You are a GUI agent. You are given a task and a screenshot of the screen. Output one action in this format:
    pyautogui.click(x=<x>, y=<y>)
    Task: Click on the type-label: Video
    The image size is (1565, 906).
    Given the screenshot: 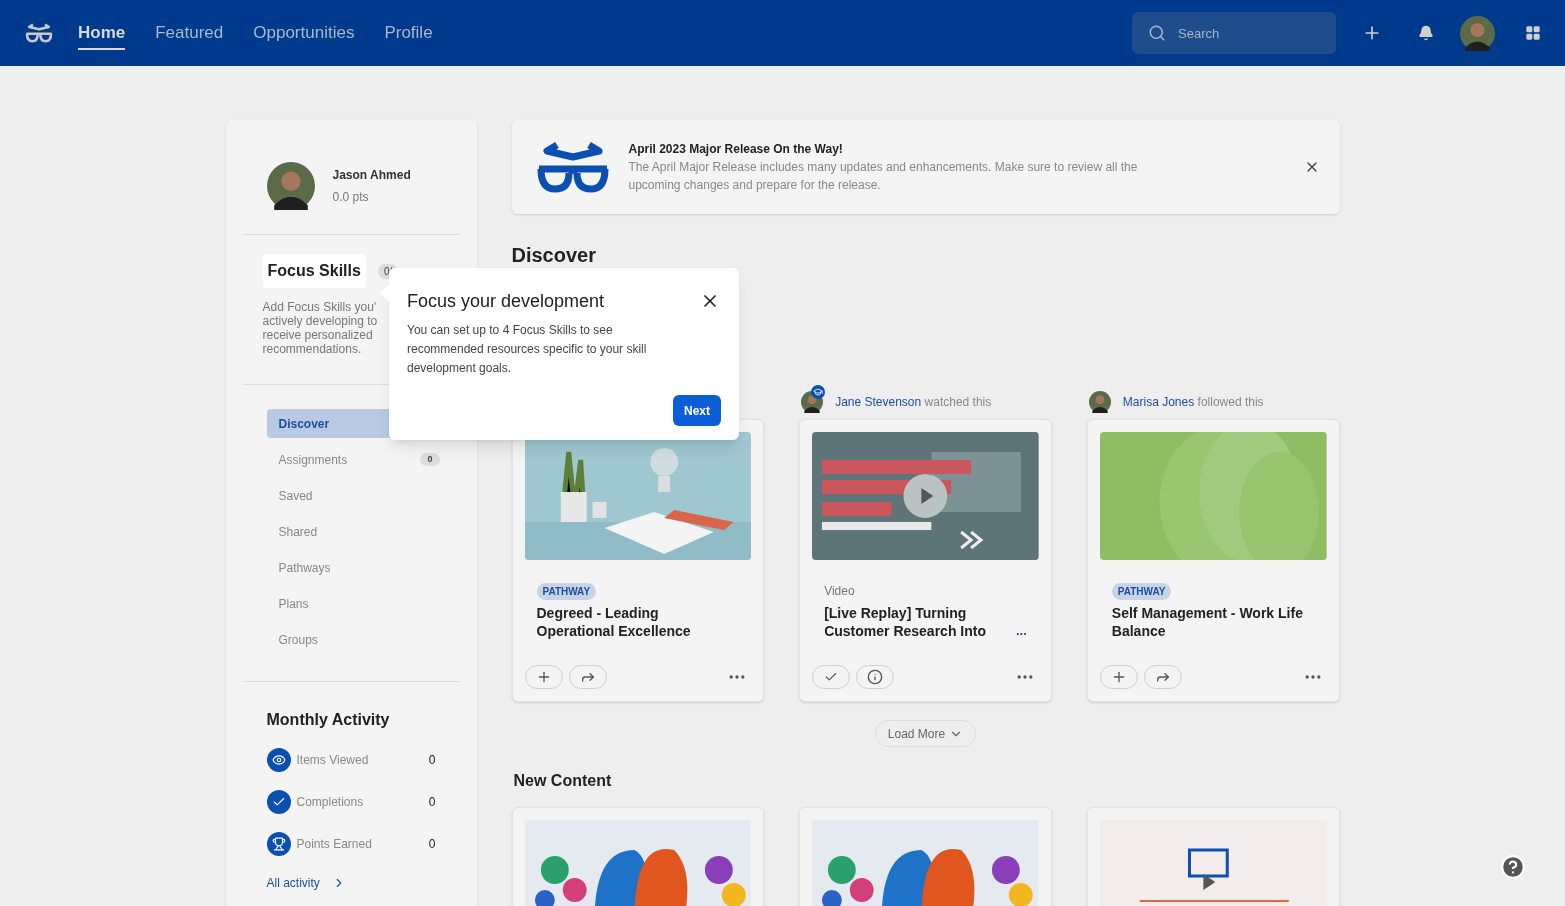 What is the action you would take?
    pyautogui.click(x=839, y=591)
    